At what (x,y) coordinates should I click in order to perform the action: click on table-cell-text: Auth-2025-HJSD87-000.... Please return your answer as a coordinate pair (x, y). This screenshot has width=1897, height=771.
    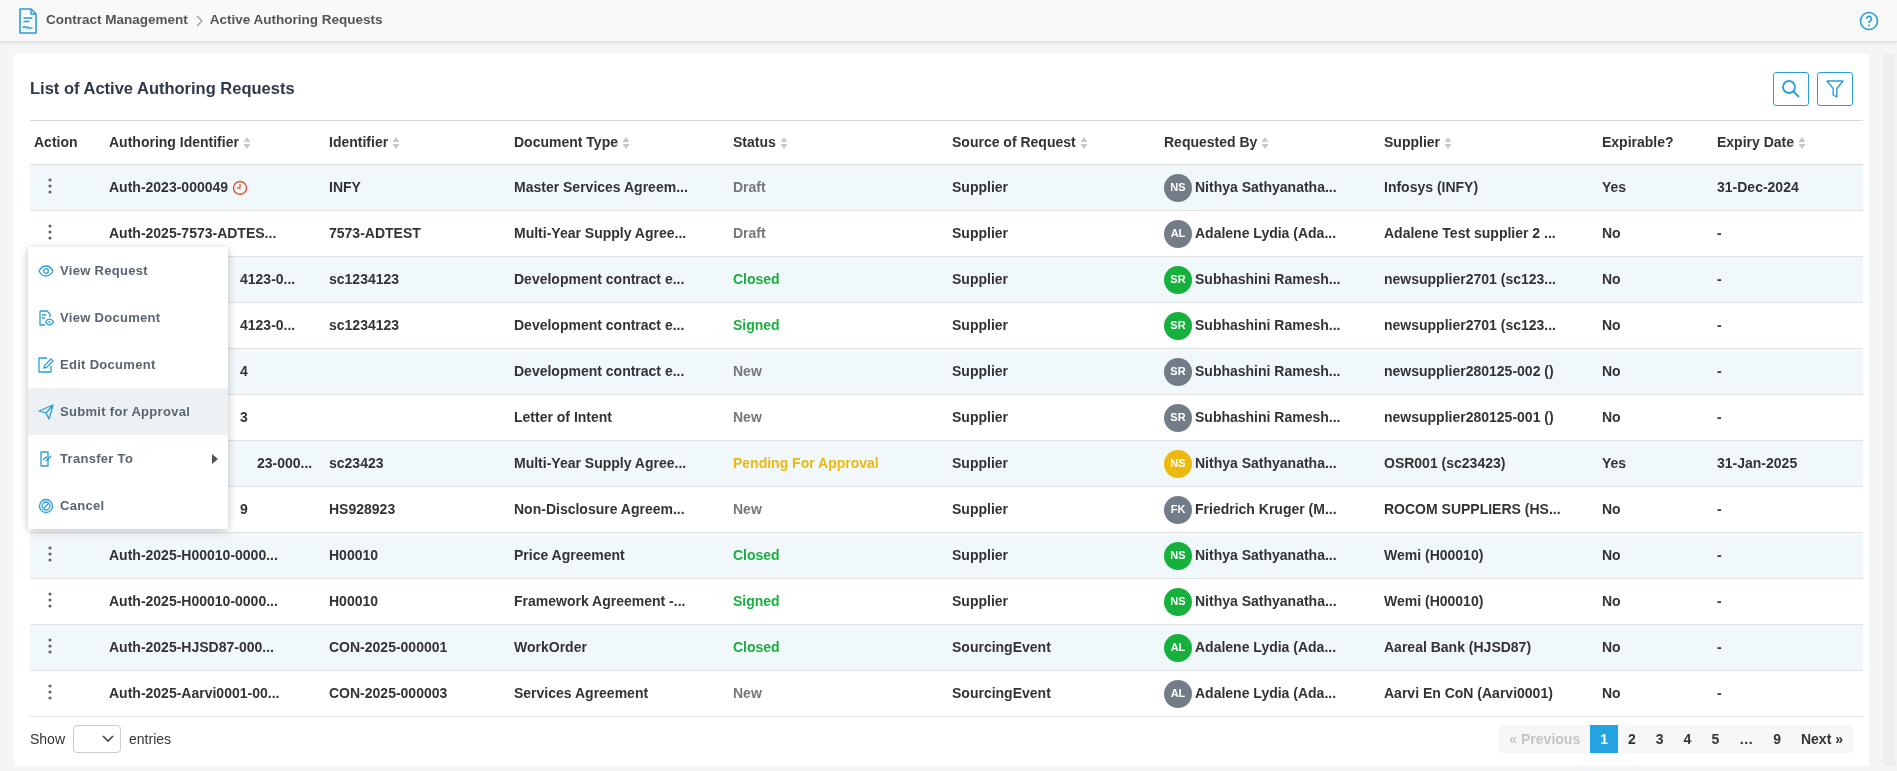
    Looking at the image, I should click on (191, 647).